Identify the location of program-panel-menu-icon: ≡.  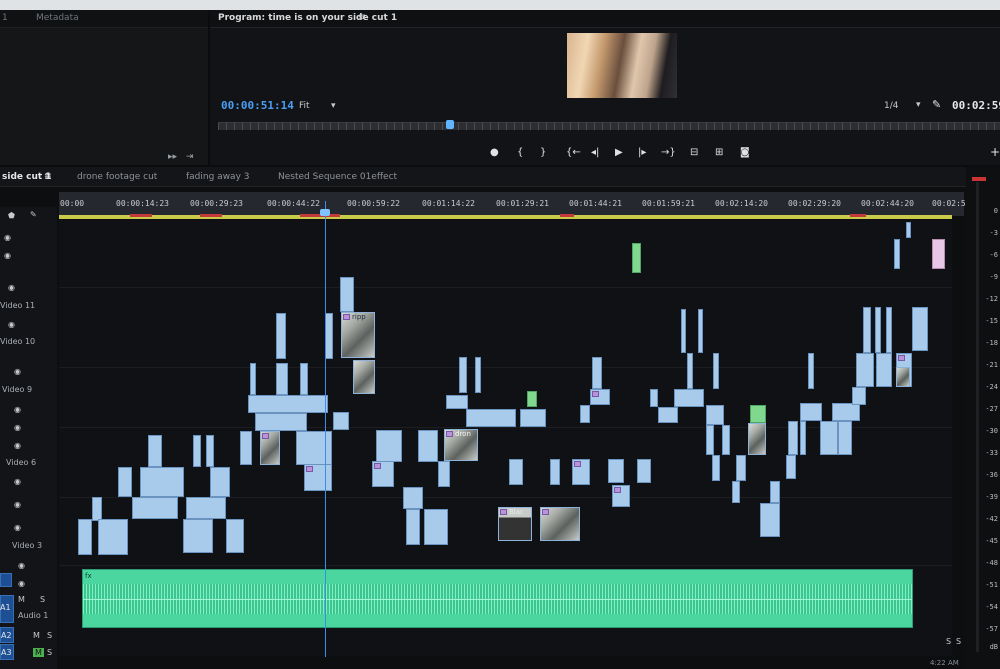
(362, 17).